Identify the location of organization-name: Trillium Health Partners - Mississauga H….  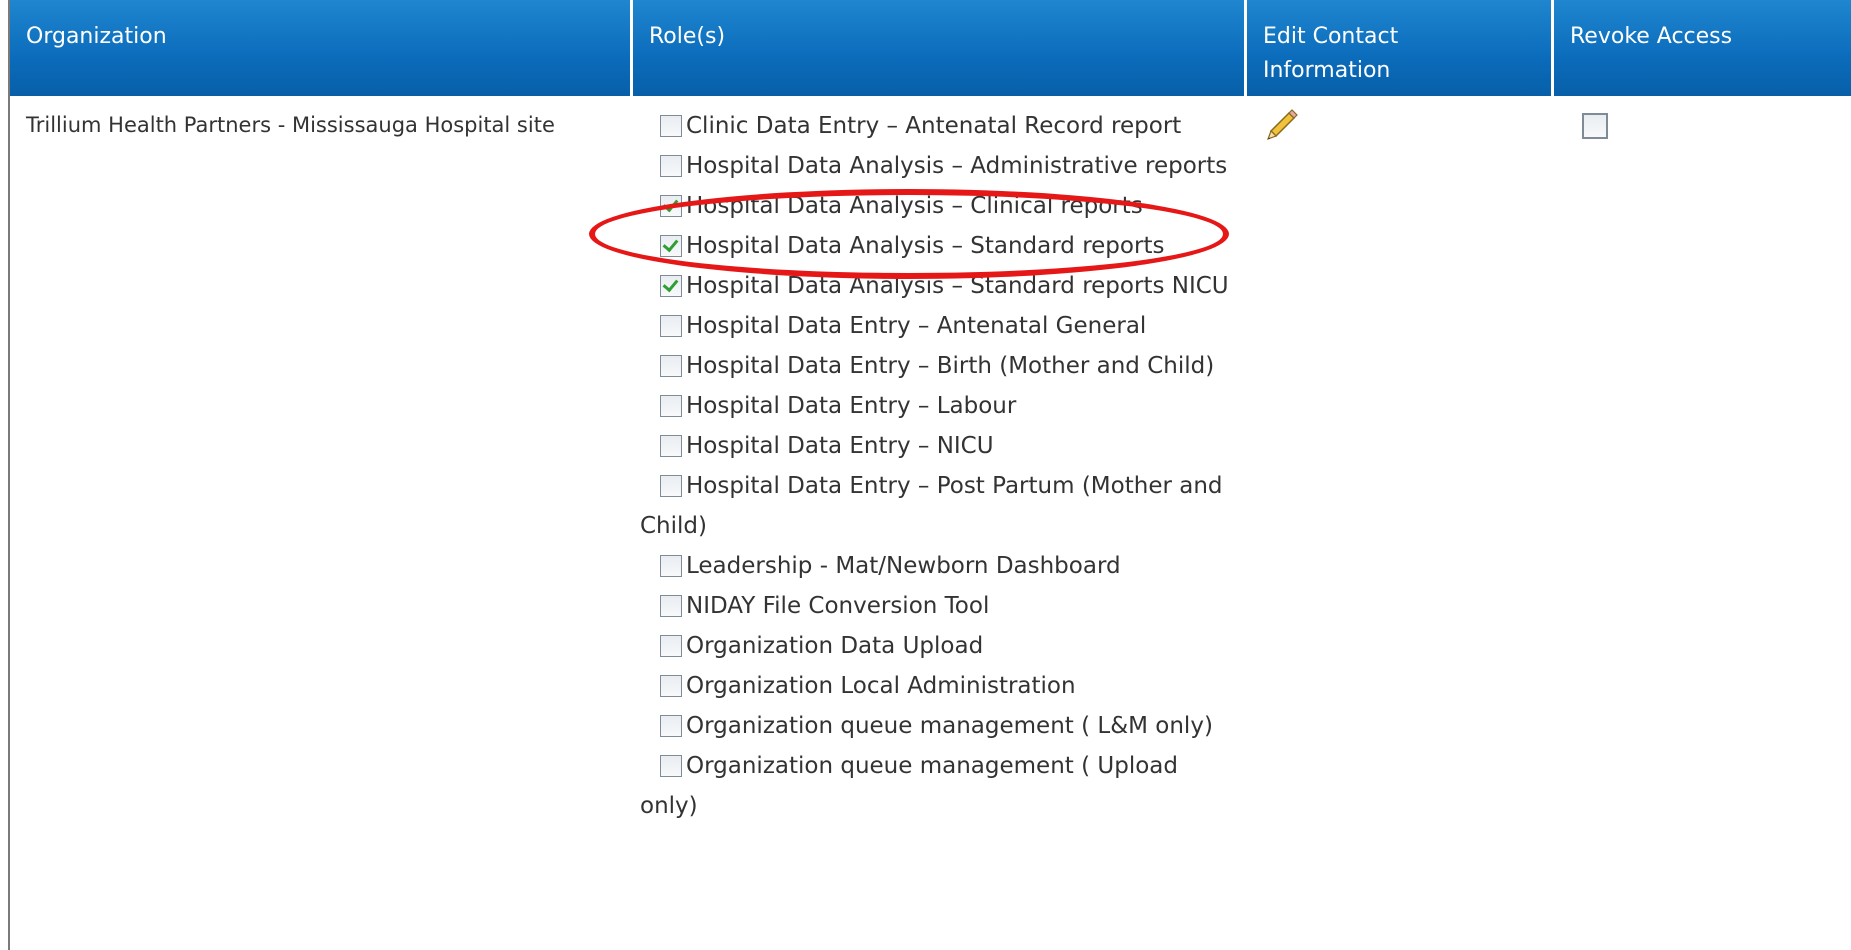
(290, 125).